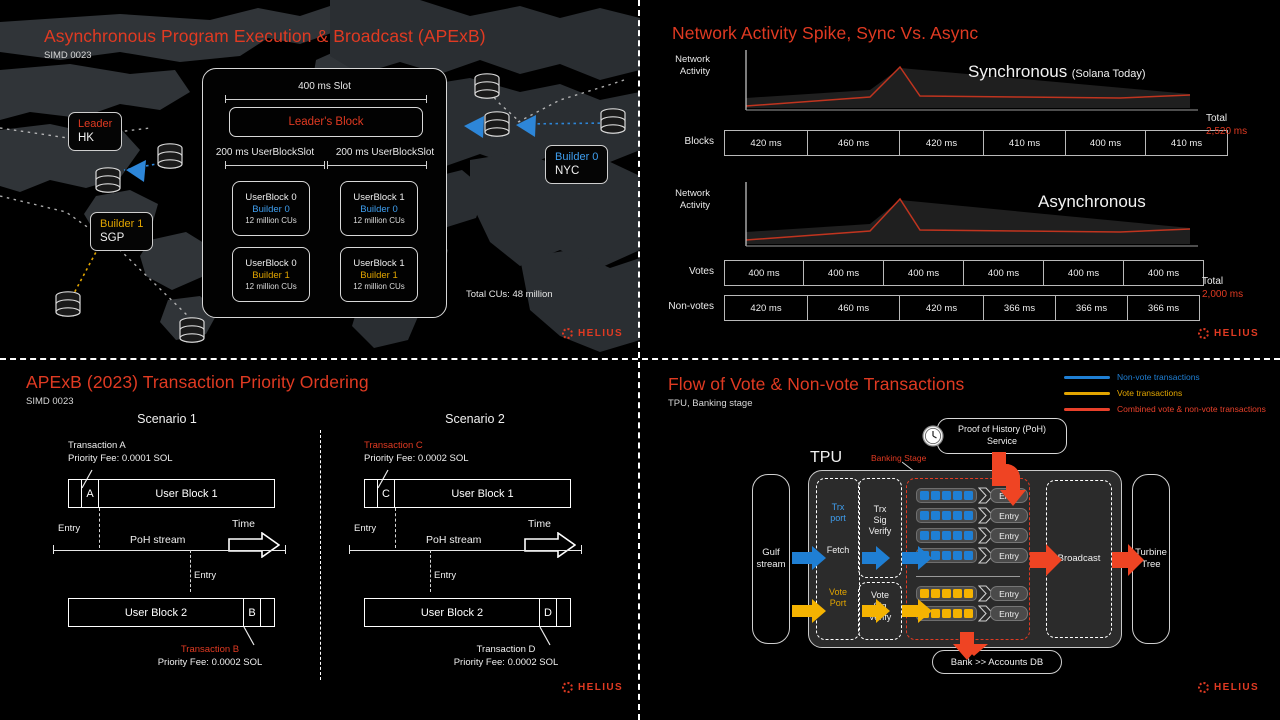 The width and height of the screenshot is (1280, 720). Describe the element at coordinates (766, 143) in the screenshot. I see `blocks-cell: 420 ms` at that location.